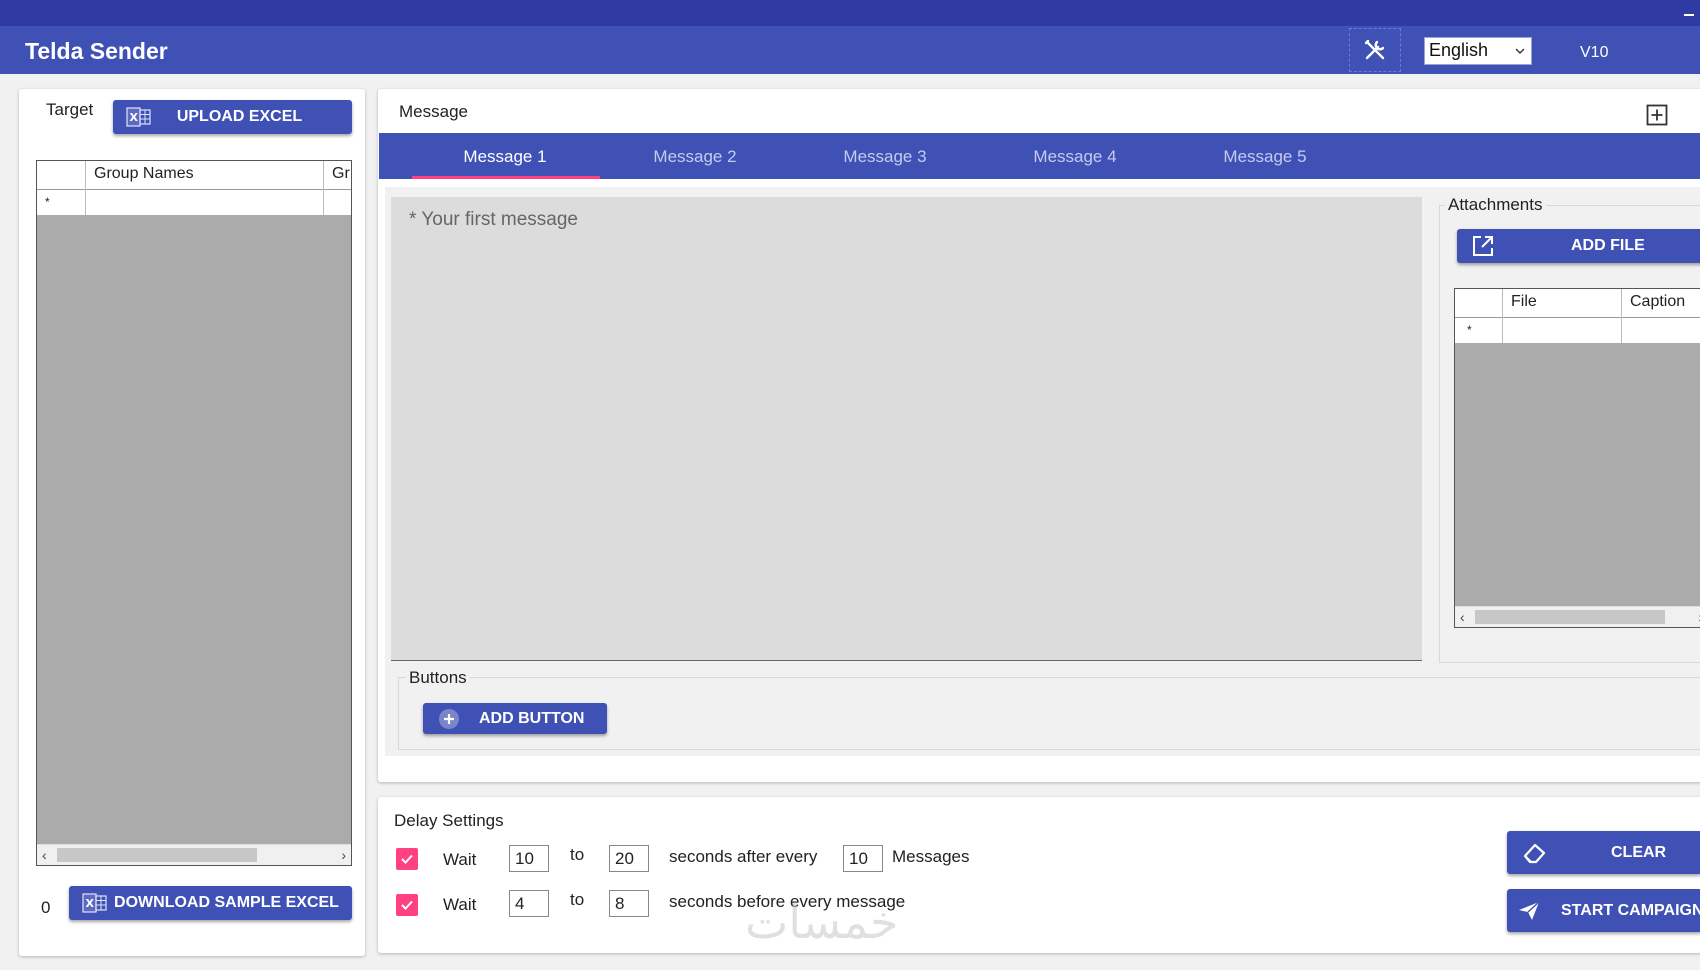 This screenshot has width=1700, height=970. Describe the element at coordinates (1265, 157) in the screenshot. I see `tab-message-5: Message 5` at that location.